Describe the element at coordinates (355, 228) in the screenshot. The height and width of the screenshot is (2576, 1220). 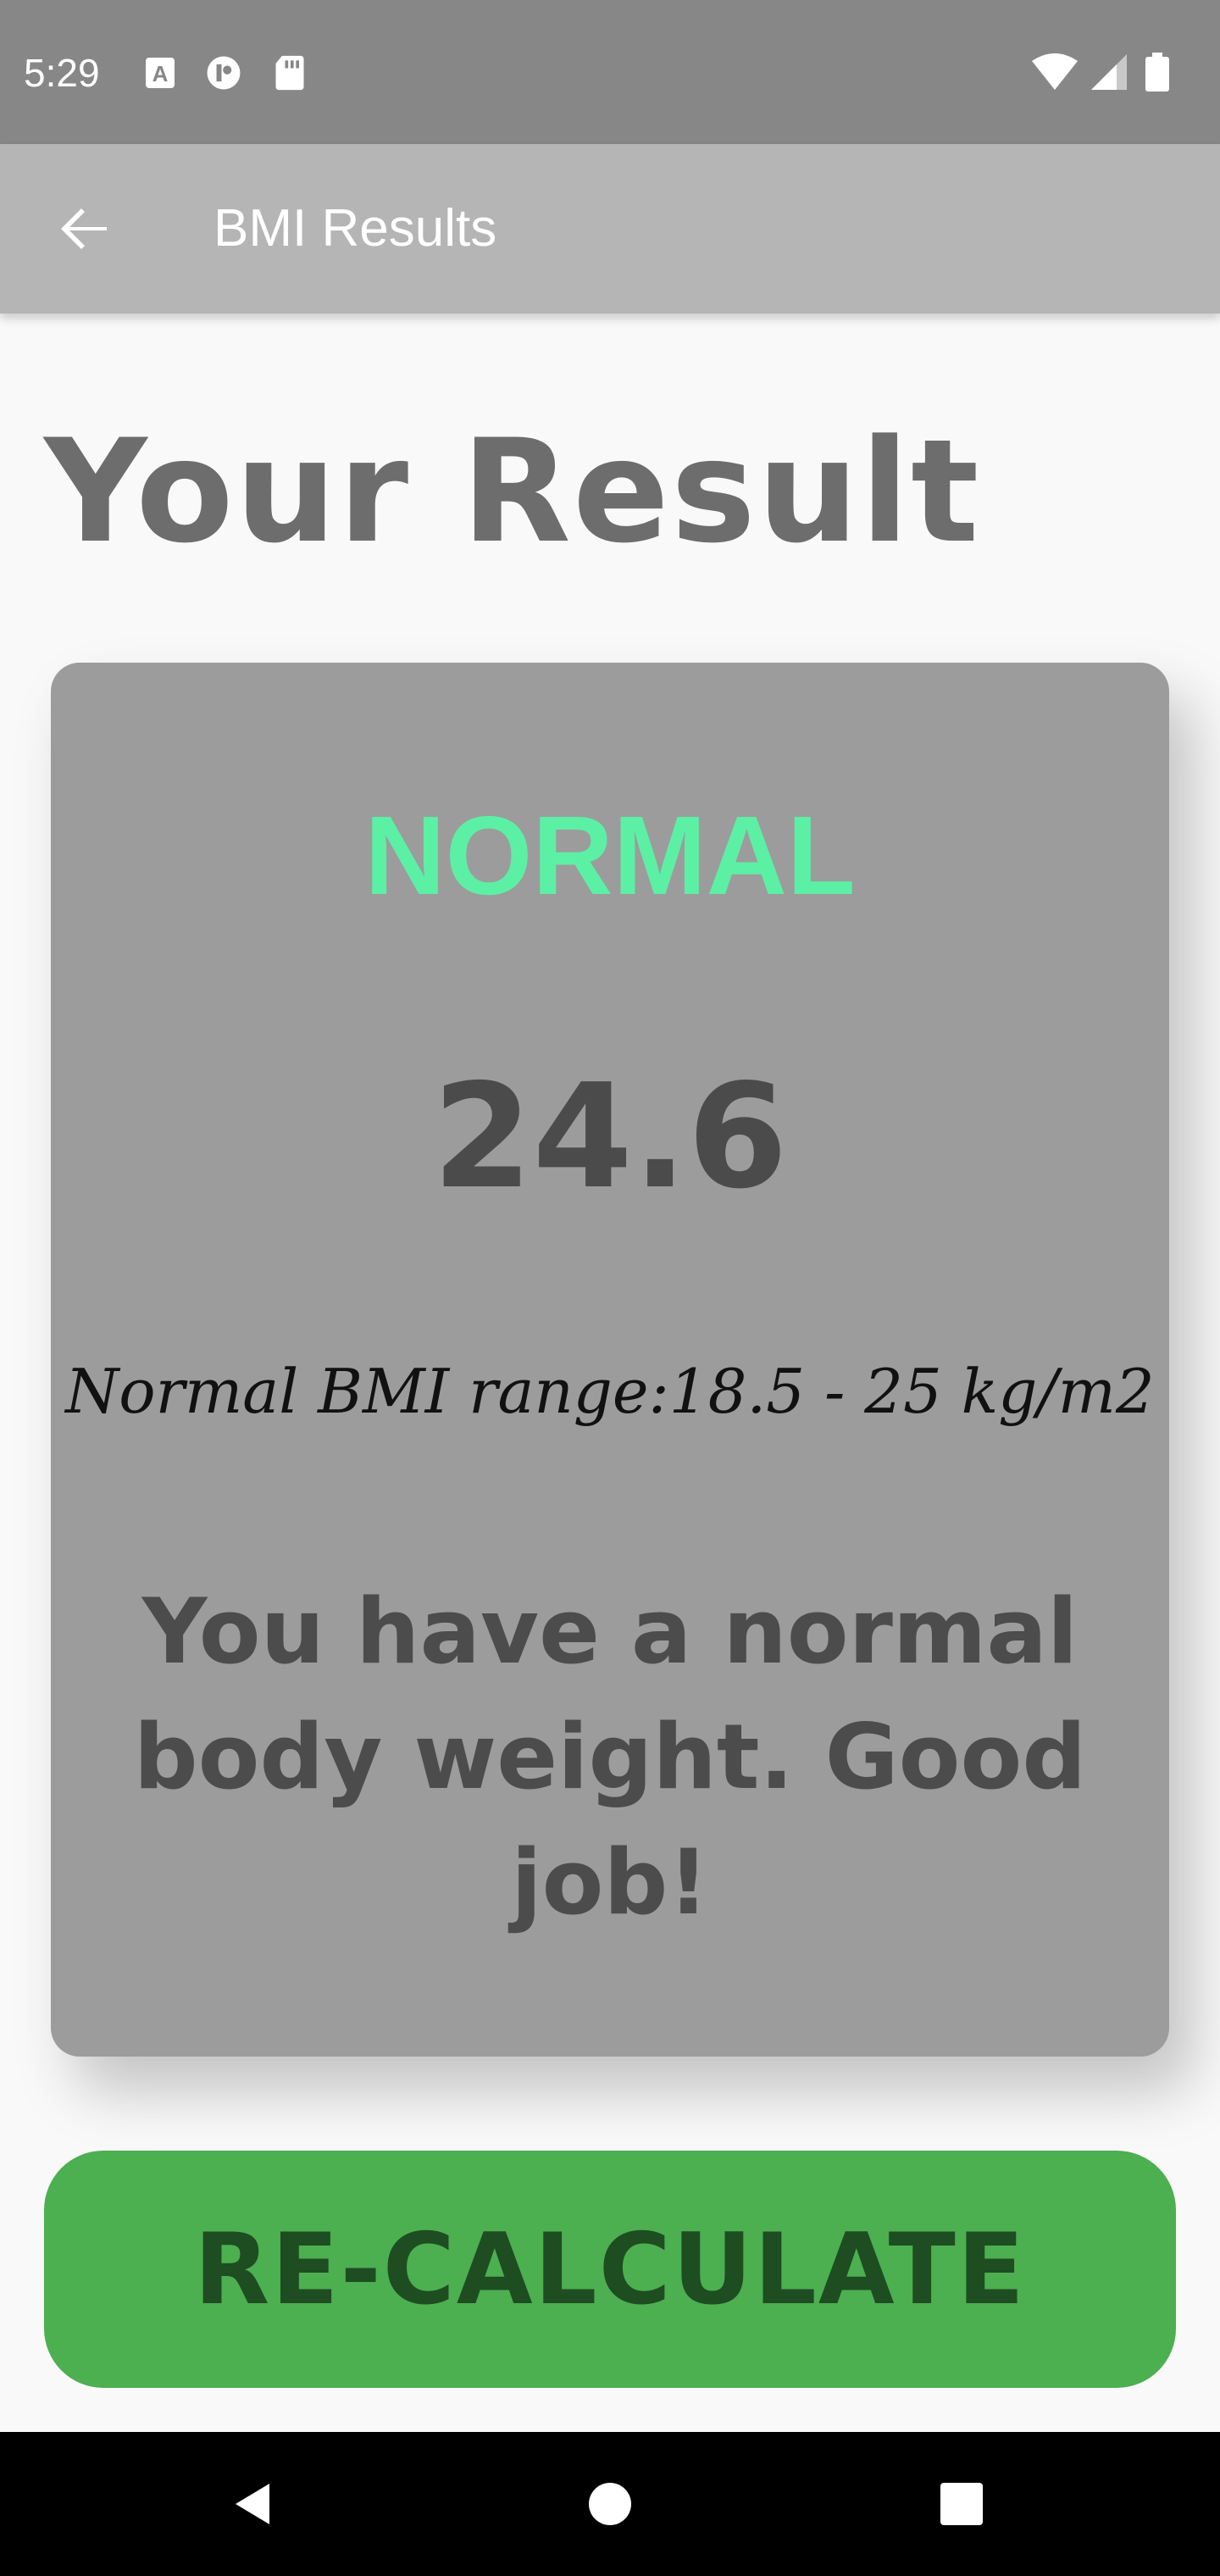
I see `app-bar-title: BMI Results` at that location.